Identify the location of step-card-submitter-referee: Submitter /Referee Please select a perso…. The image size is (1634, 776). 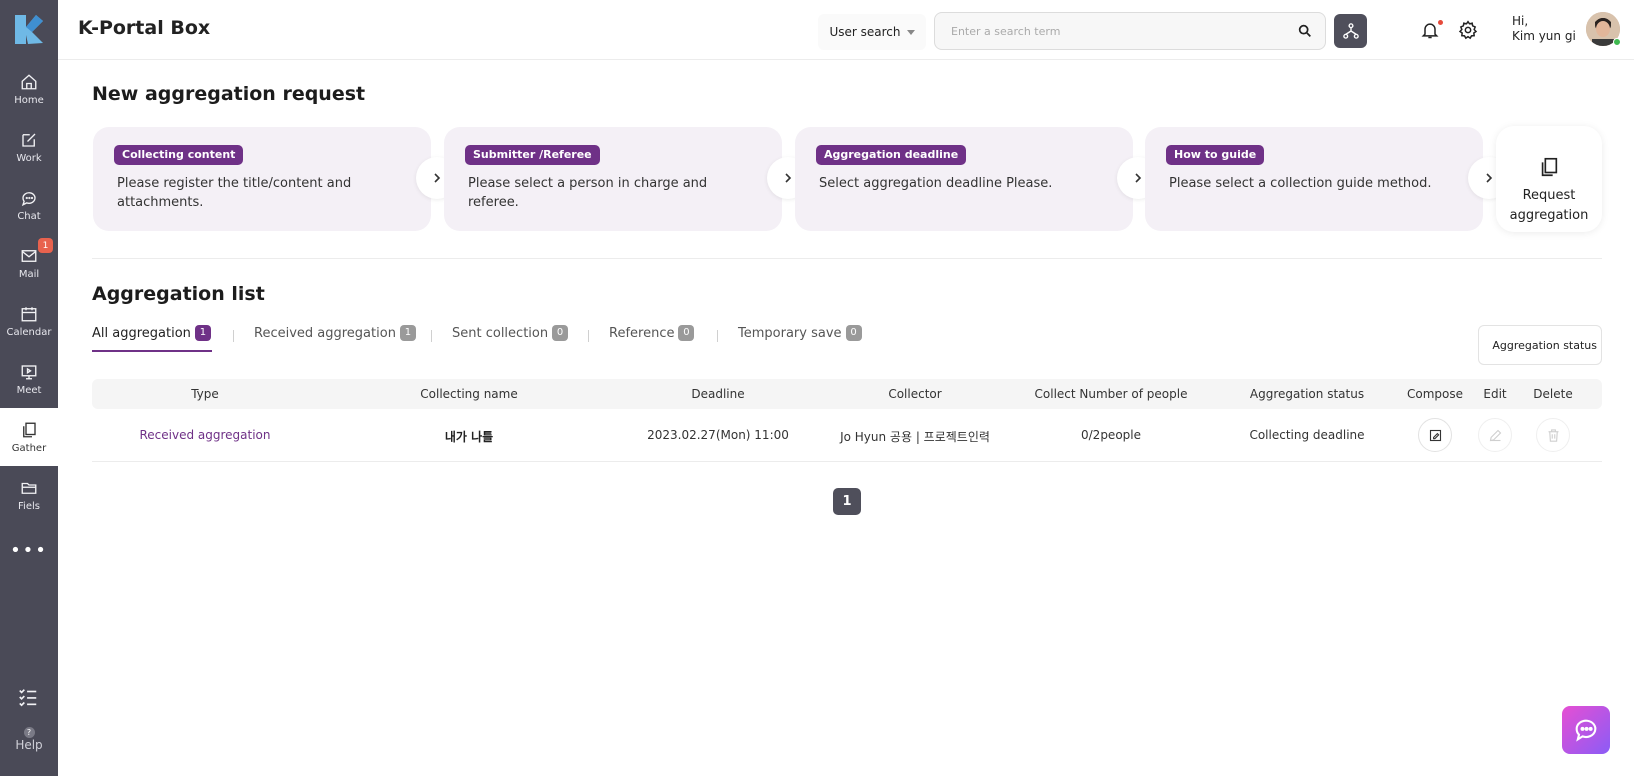
(613, 179).